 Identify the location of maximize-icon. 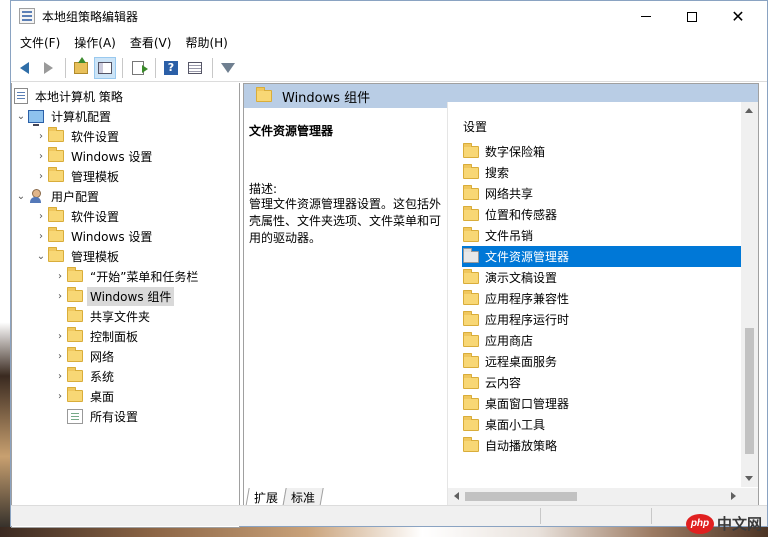
(692, 16).